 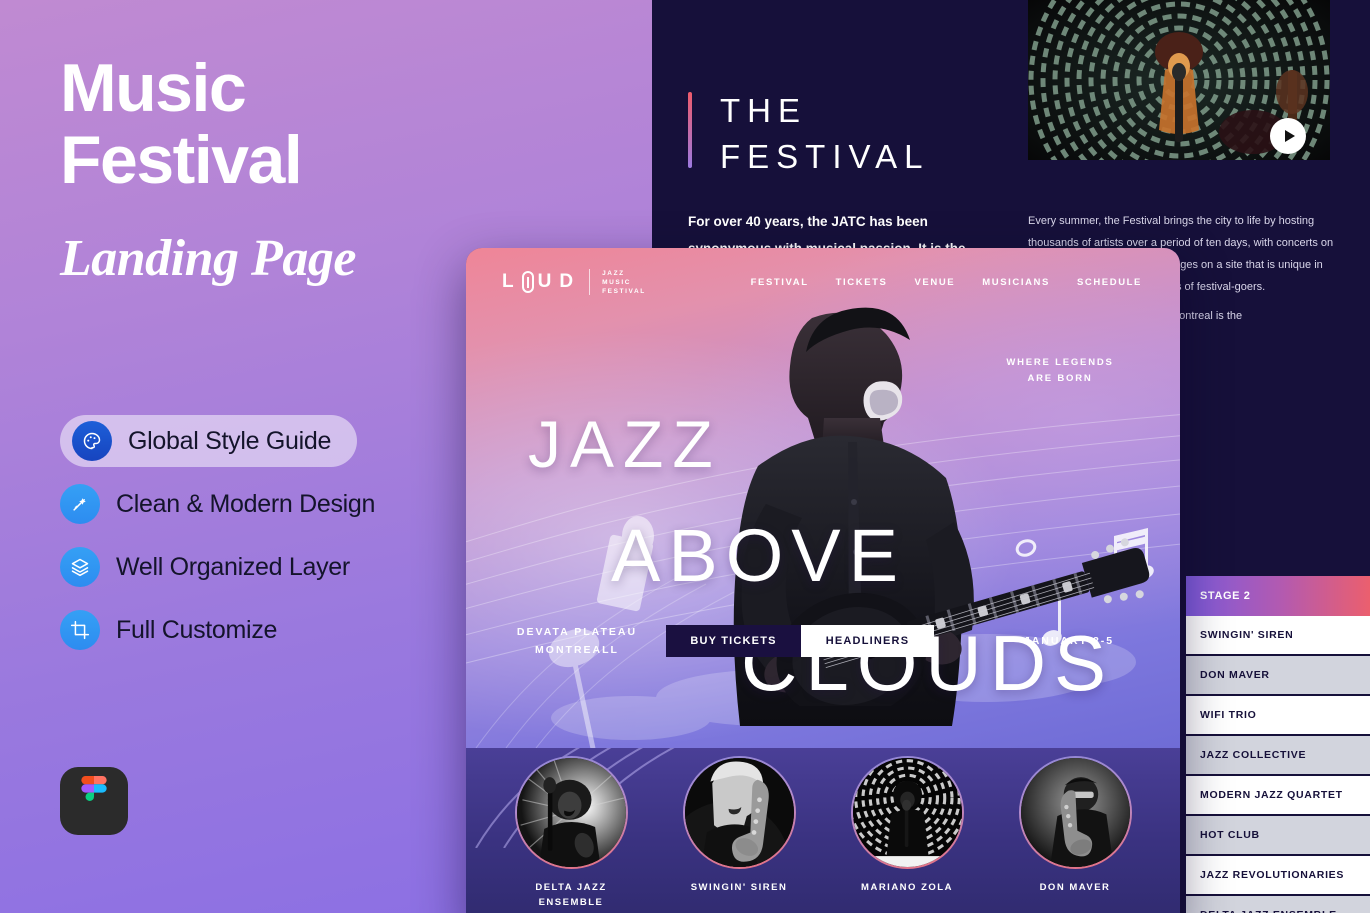 I want to click on sparkle-icon, so click(x=80, y=504).